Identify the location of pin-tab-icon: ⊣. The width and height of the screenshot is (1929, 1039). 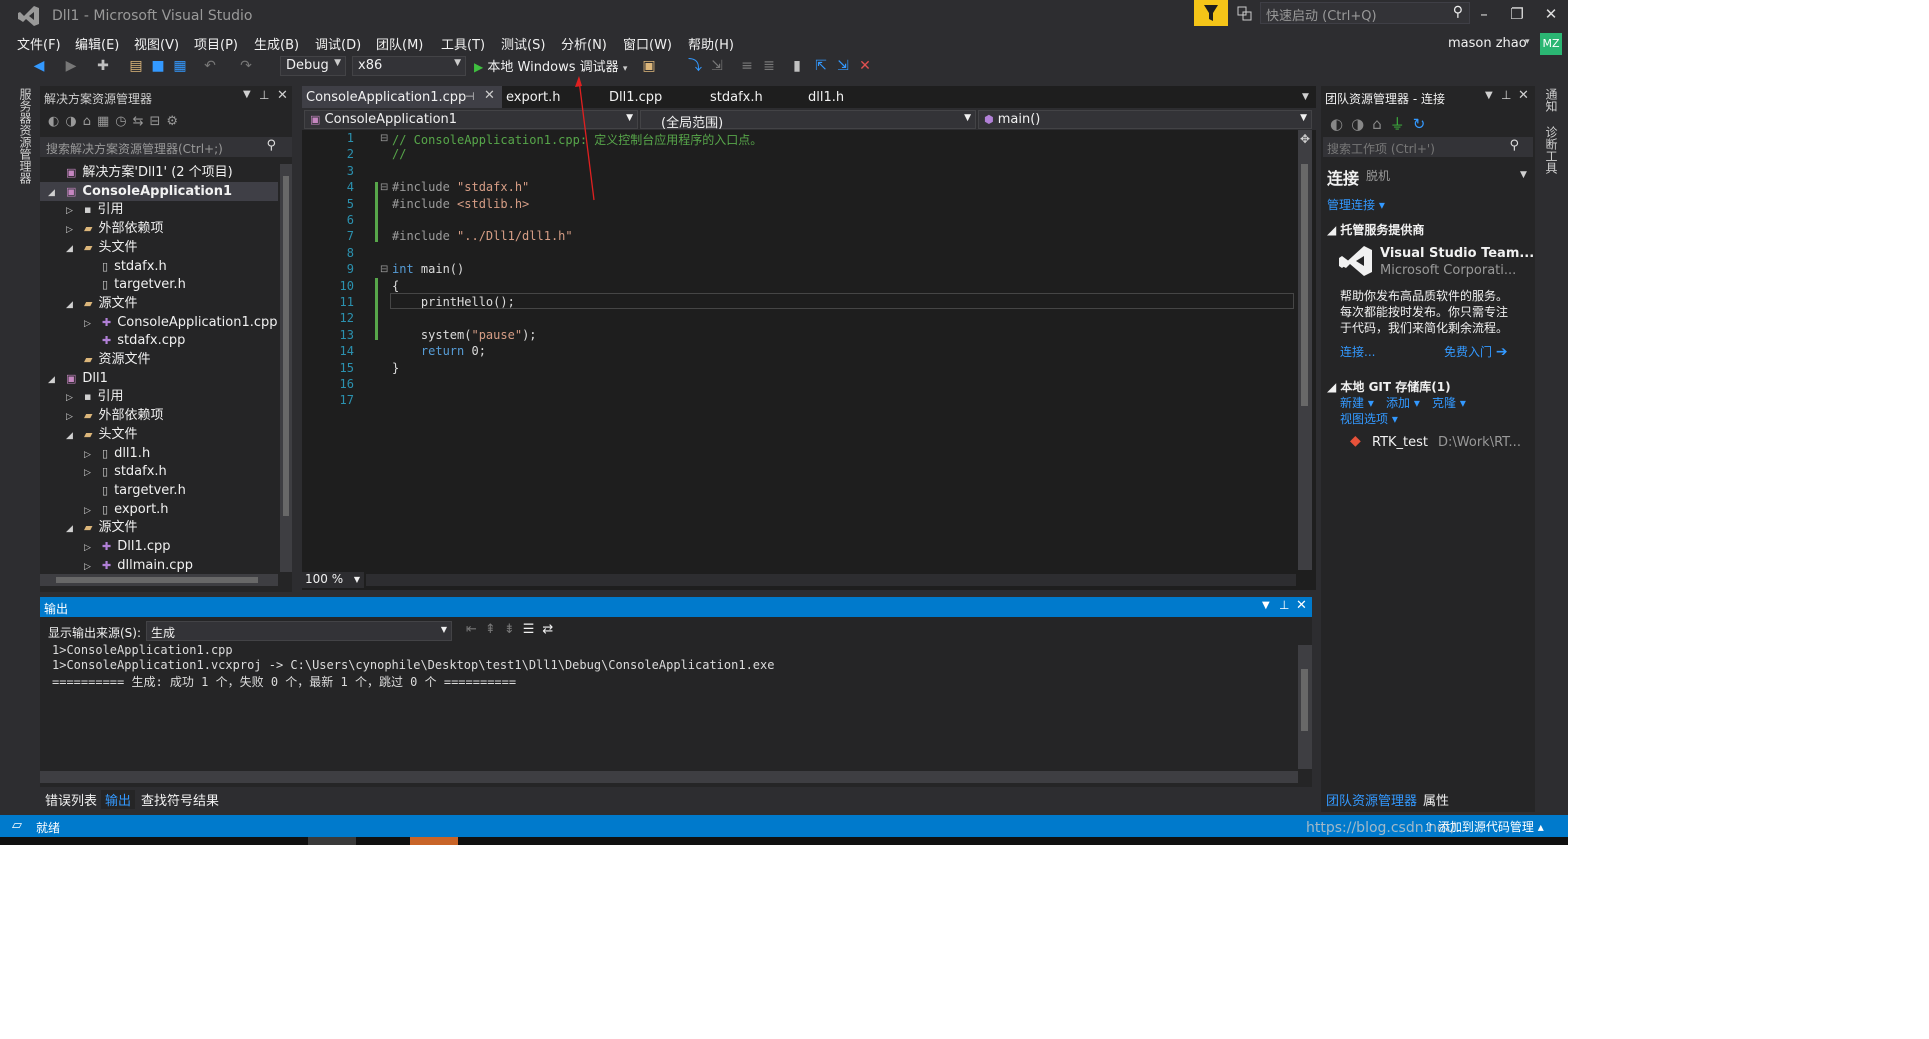
(470, 96).